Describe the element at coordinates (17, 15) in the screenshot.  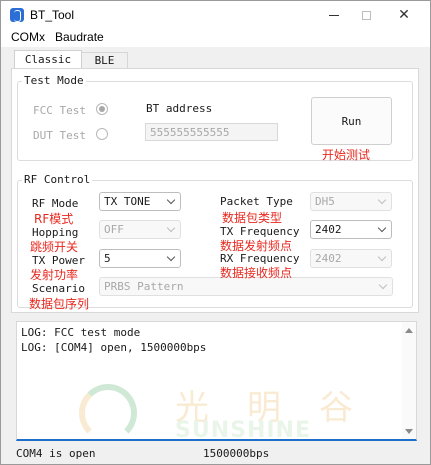
I see `bluetooth-app-icon` at that location.